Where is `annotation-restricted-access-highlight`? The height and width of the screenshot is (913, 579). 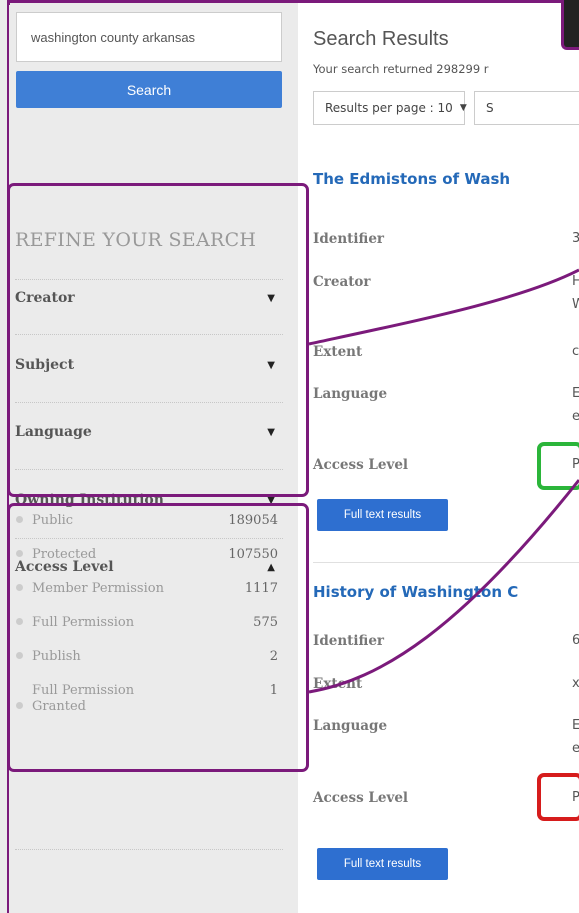
annotation-restricted-access-highlight is located at coordinates (558, 797).